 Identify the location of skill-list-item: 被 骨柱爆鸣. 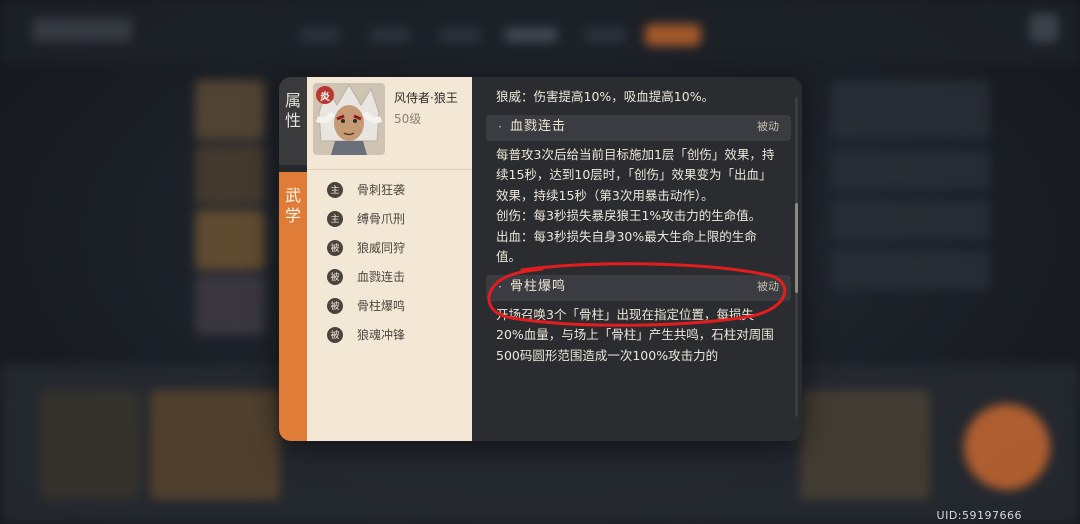
(397, 305).